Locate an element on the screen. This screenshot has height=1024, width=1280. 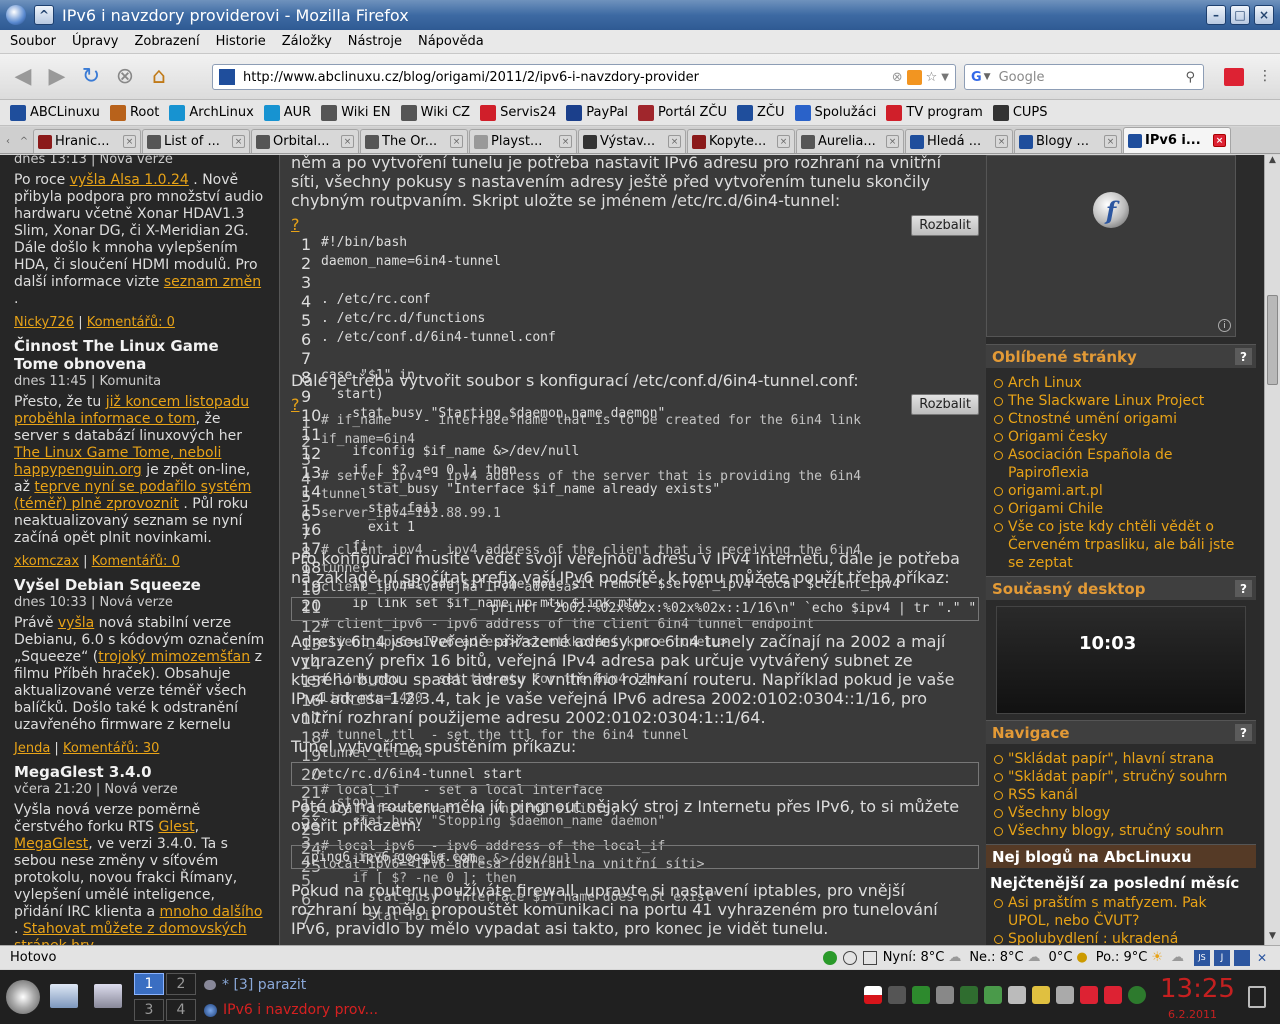
notes-icon is located at coordinates (1041, 995).